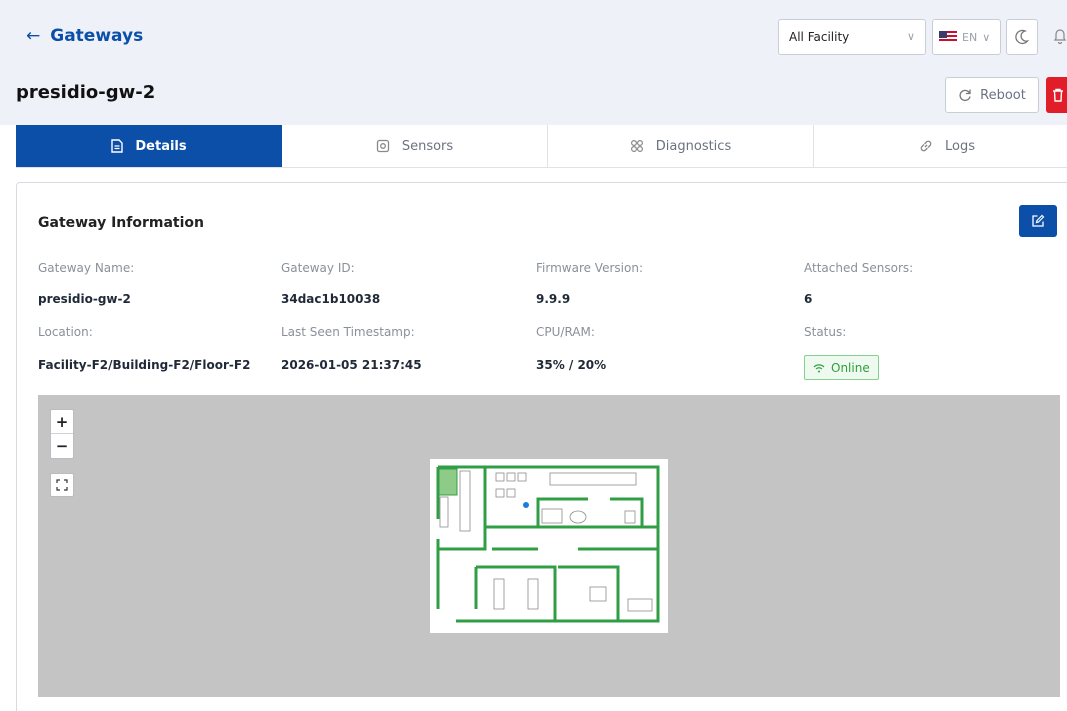 The image size is (1067, 711). Describe the element at coordinates (965, 95) in the screenshot. I see `refresh-icon` at that location.